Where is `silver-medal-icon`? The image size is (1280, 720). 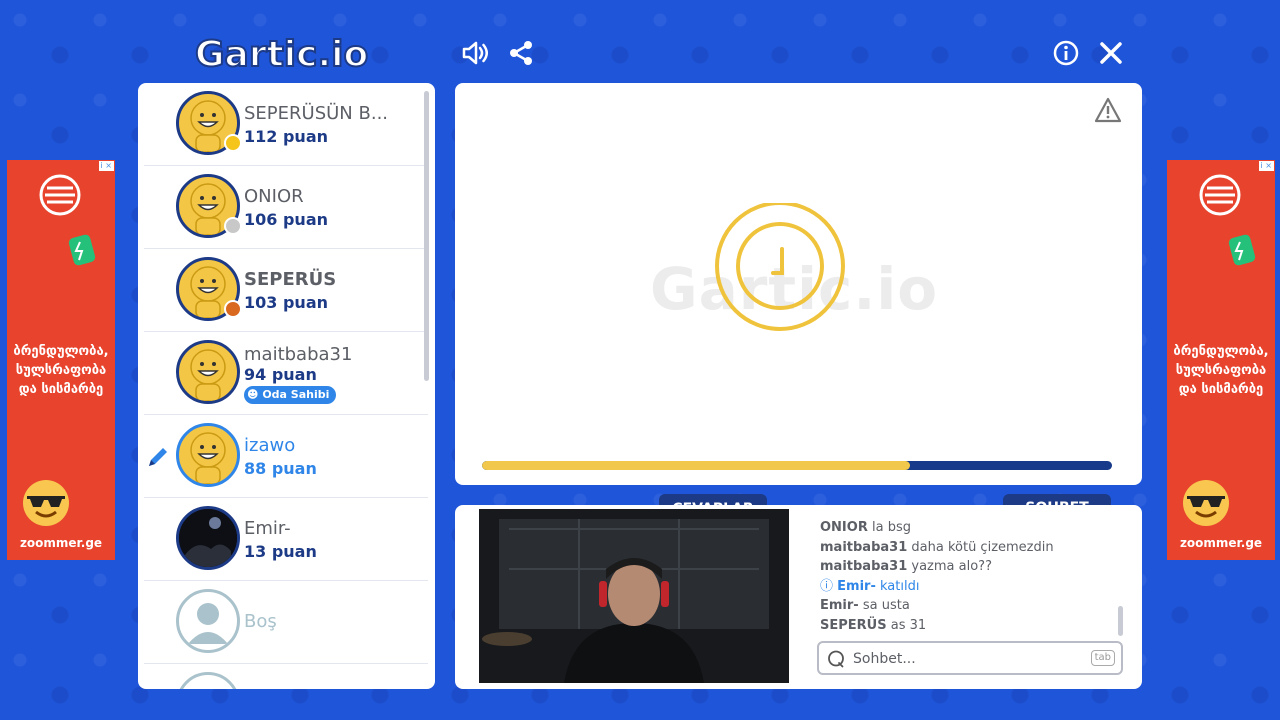
silver-medal-icon is located at coordinates (233, 226).